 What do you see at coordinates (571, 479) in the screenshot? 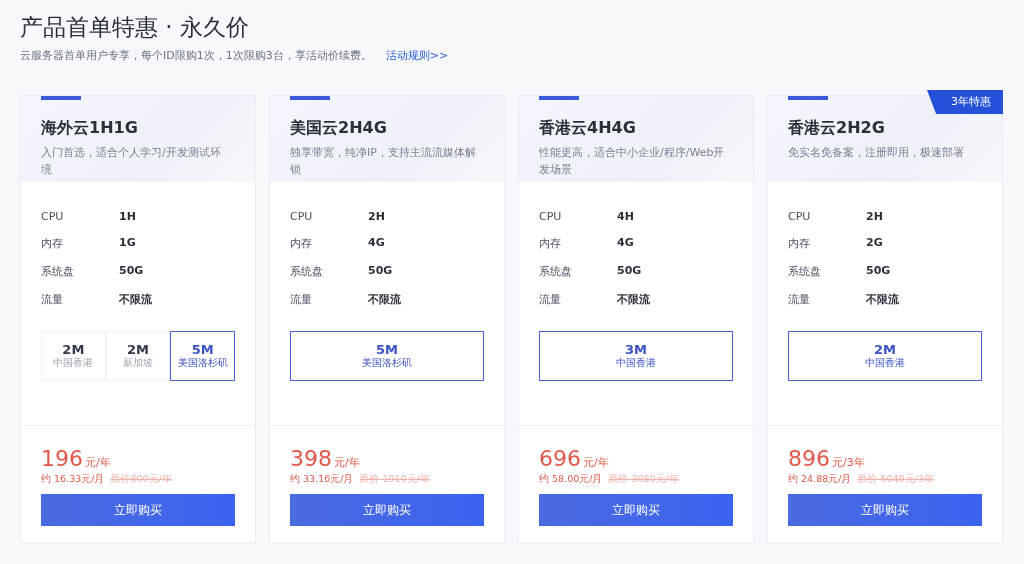
I see `monthly-price: 约 58.00元/月` at bounding box center [571, 479].